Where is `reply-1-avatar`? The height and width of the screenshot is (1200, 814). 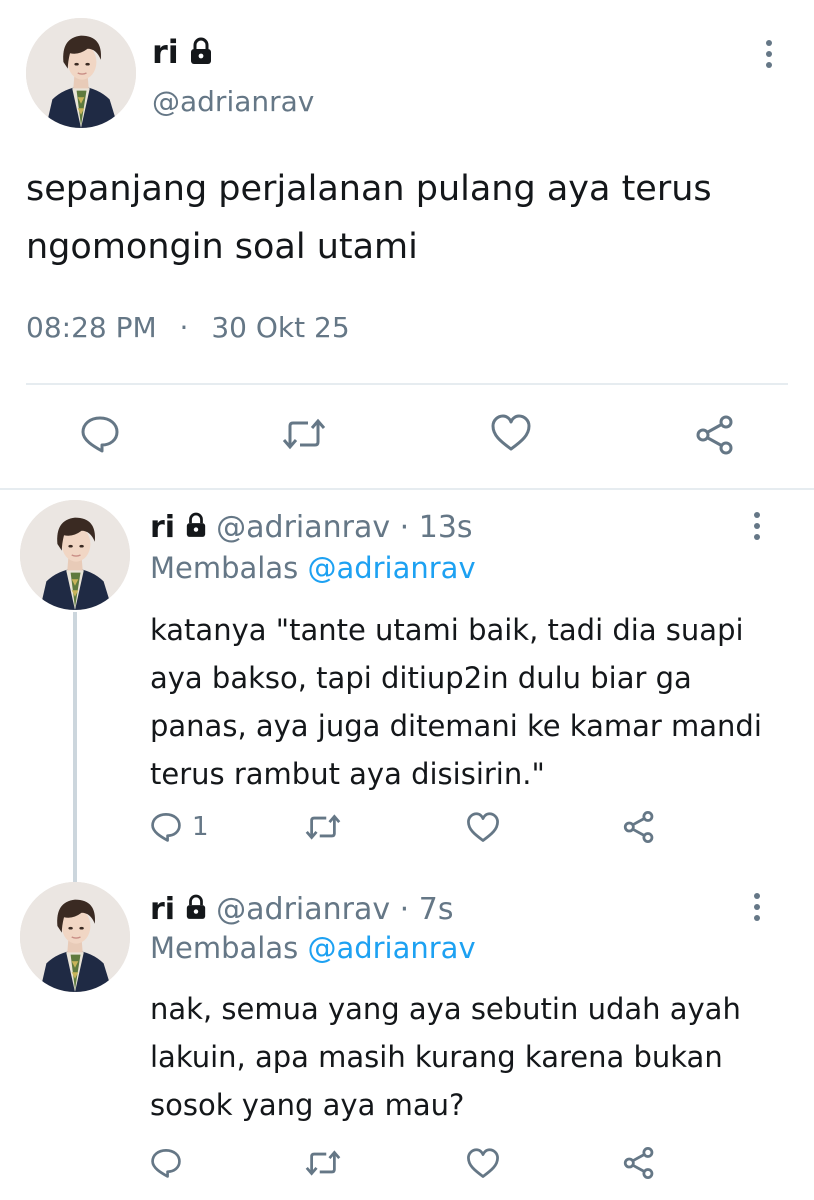
reply-1-avatar is located at coordinates (75, 555).